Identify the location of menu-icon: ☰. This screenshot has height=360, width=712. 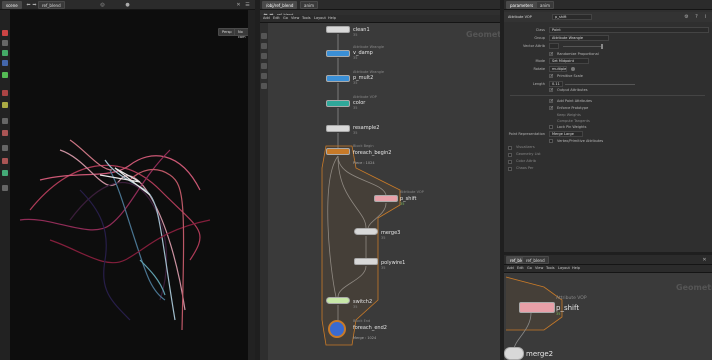
(247, 5).